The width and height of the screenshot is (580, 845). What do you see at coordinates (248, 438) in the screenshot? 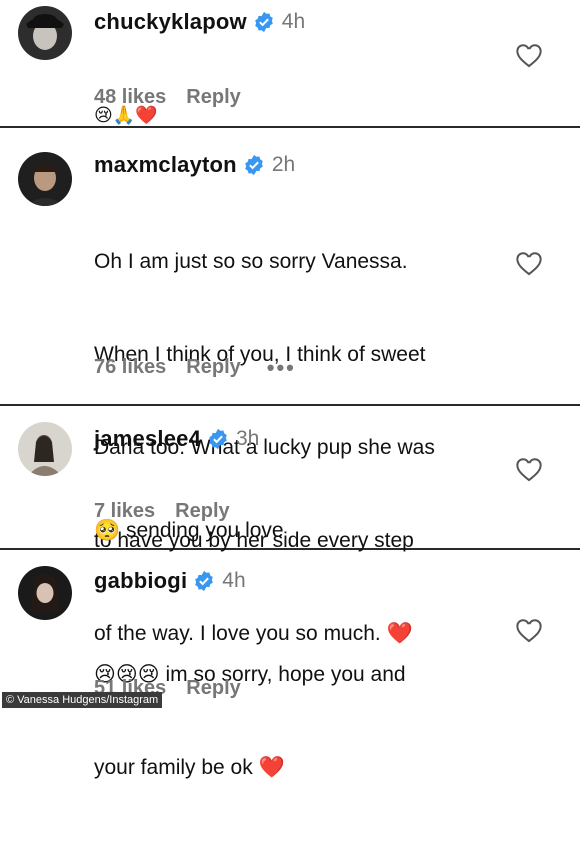
I see `comment-timestamp: 3h` at bounding box center [248, 438].